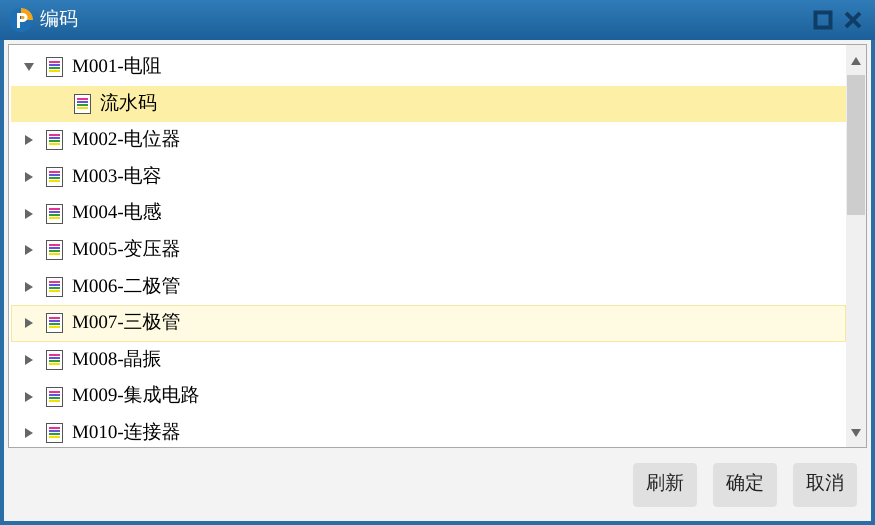  I want to click on item-label: M001-电阻, so click(117, 67).